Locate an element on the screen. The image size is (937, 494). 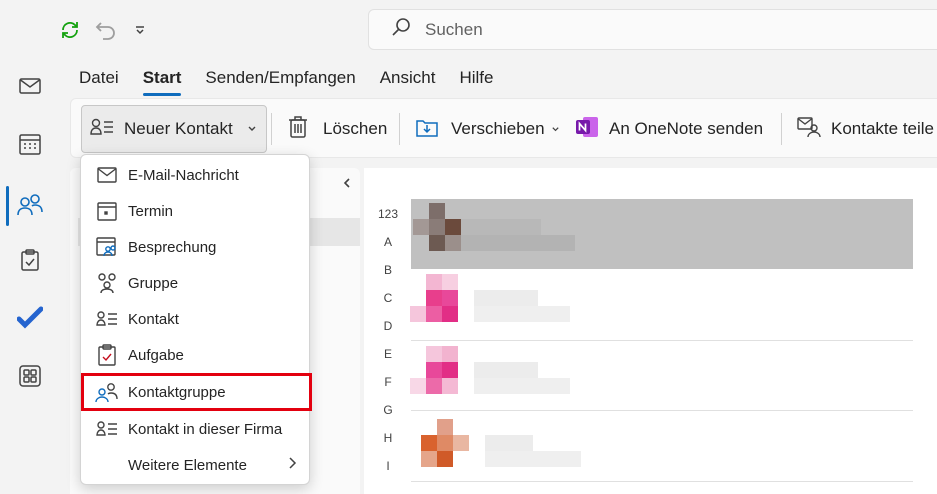
apps-icon is located at coordinates (30, 378).